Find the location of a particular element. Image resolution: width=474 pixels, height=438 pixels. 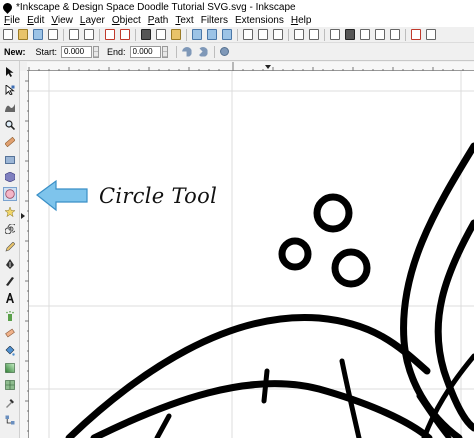

text-icon is located at coordinates (10, 298).